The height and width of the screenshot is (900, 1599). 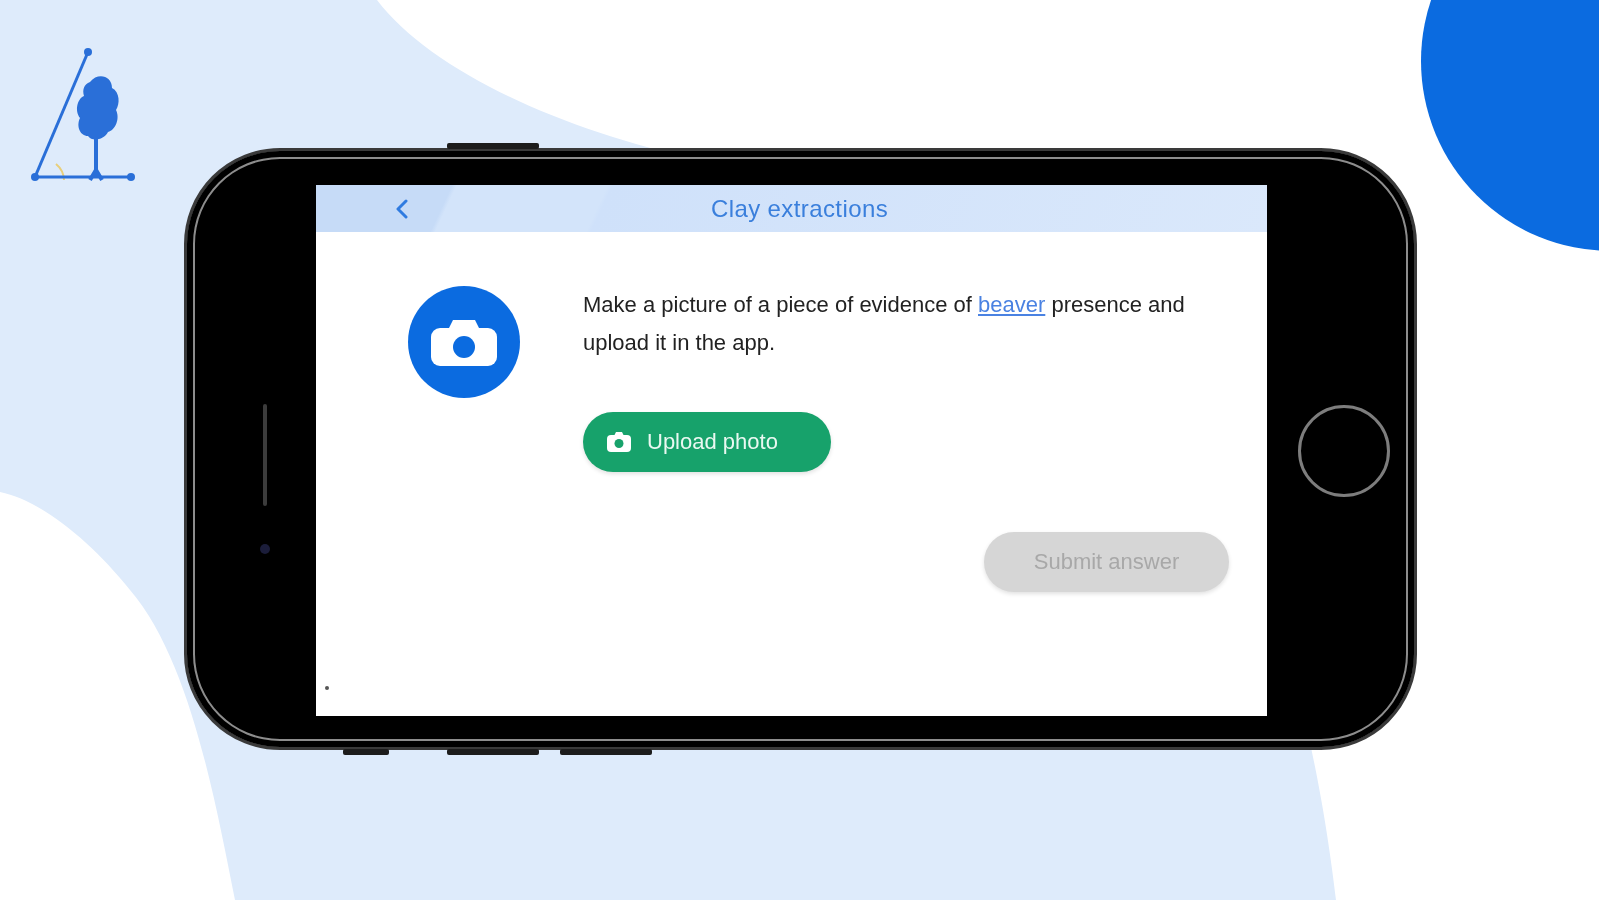 What do you see at coordinates (884, 324) in the screenshot?
I see `instruction-text: Make a picture of a piece of evidence of beaver presence and upload it in the app.` at bounding box center [884, 324].